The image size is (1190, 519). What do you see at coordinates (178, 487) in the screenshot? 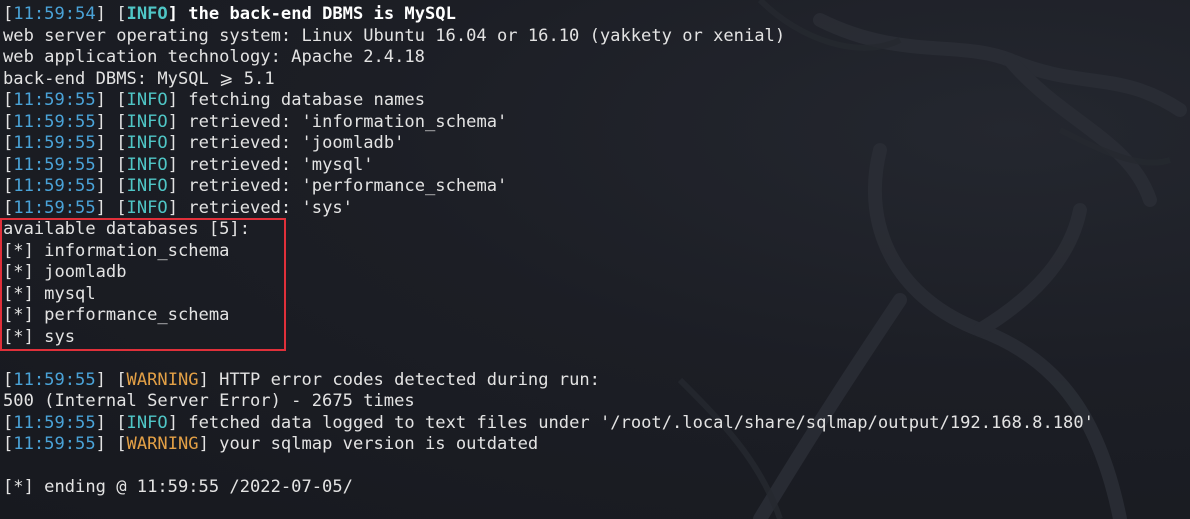
I see `output-text: [*] ending @ 11:59:55 /2022-07-05/` at bounding box center [178, 487].